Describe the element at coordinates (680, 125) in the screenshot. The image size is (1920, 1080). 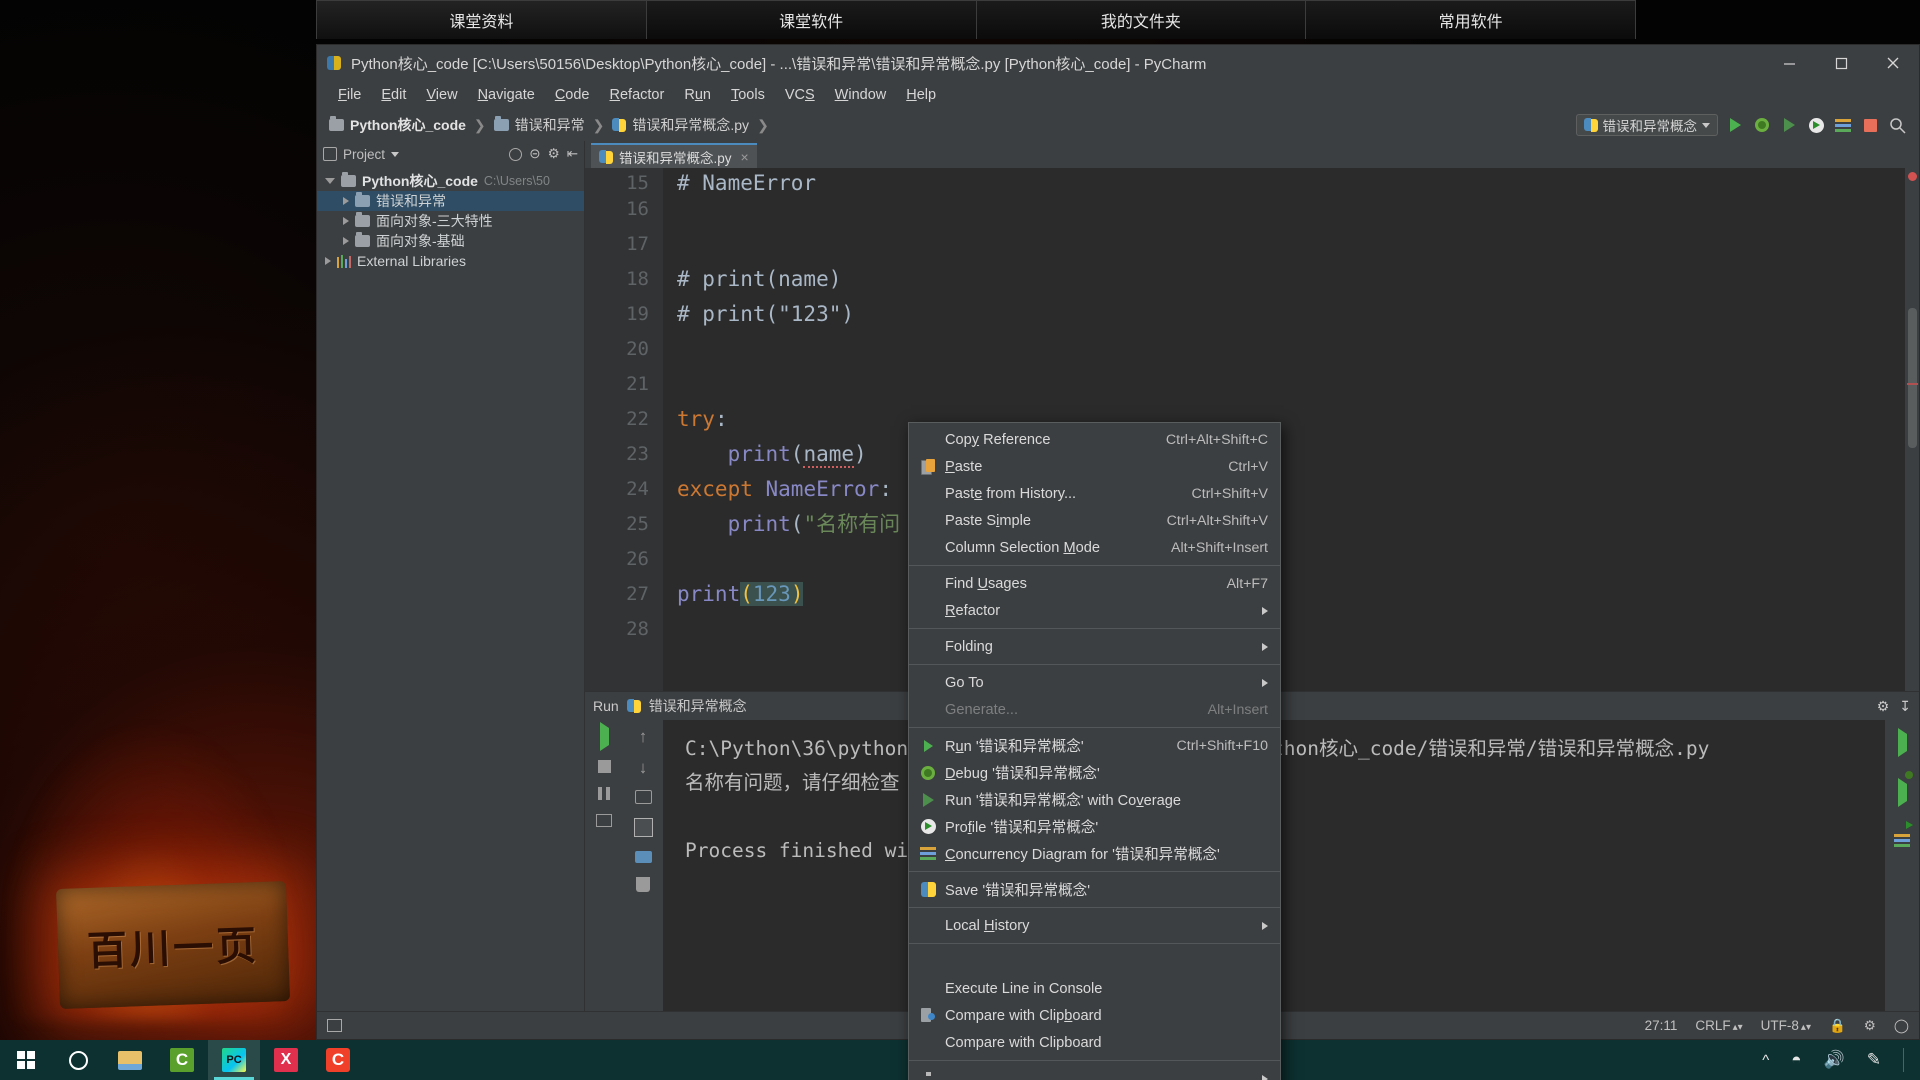
I see `breadcrumb-file: 错误和异常概念.py` at that location.